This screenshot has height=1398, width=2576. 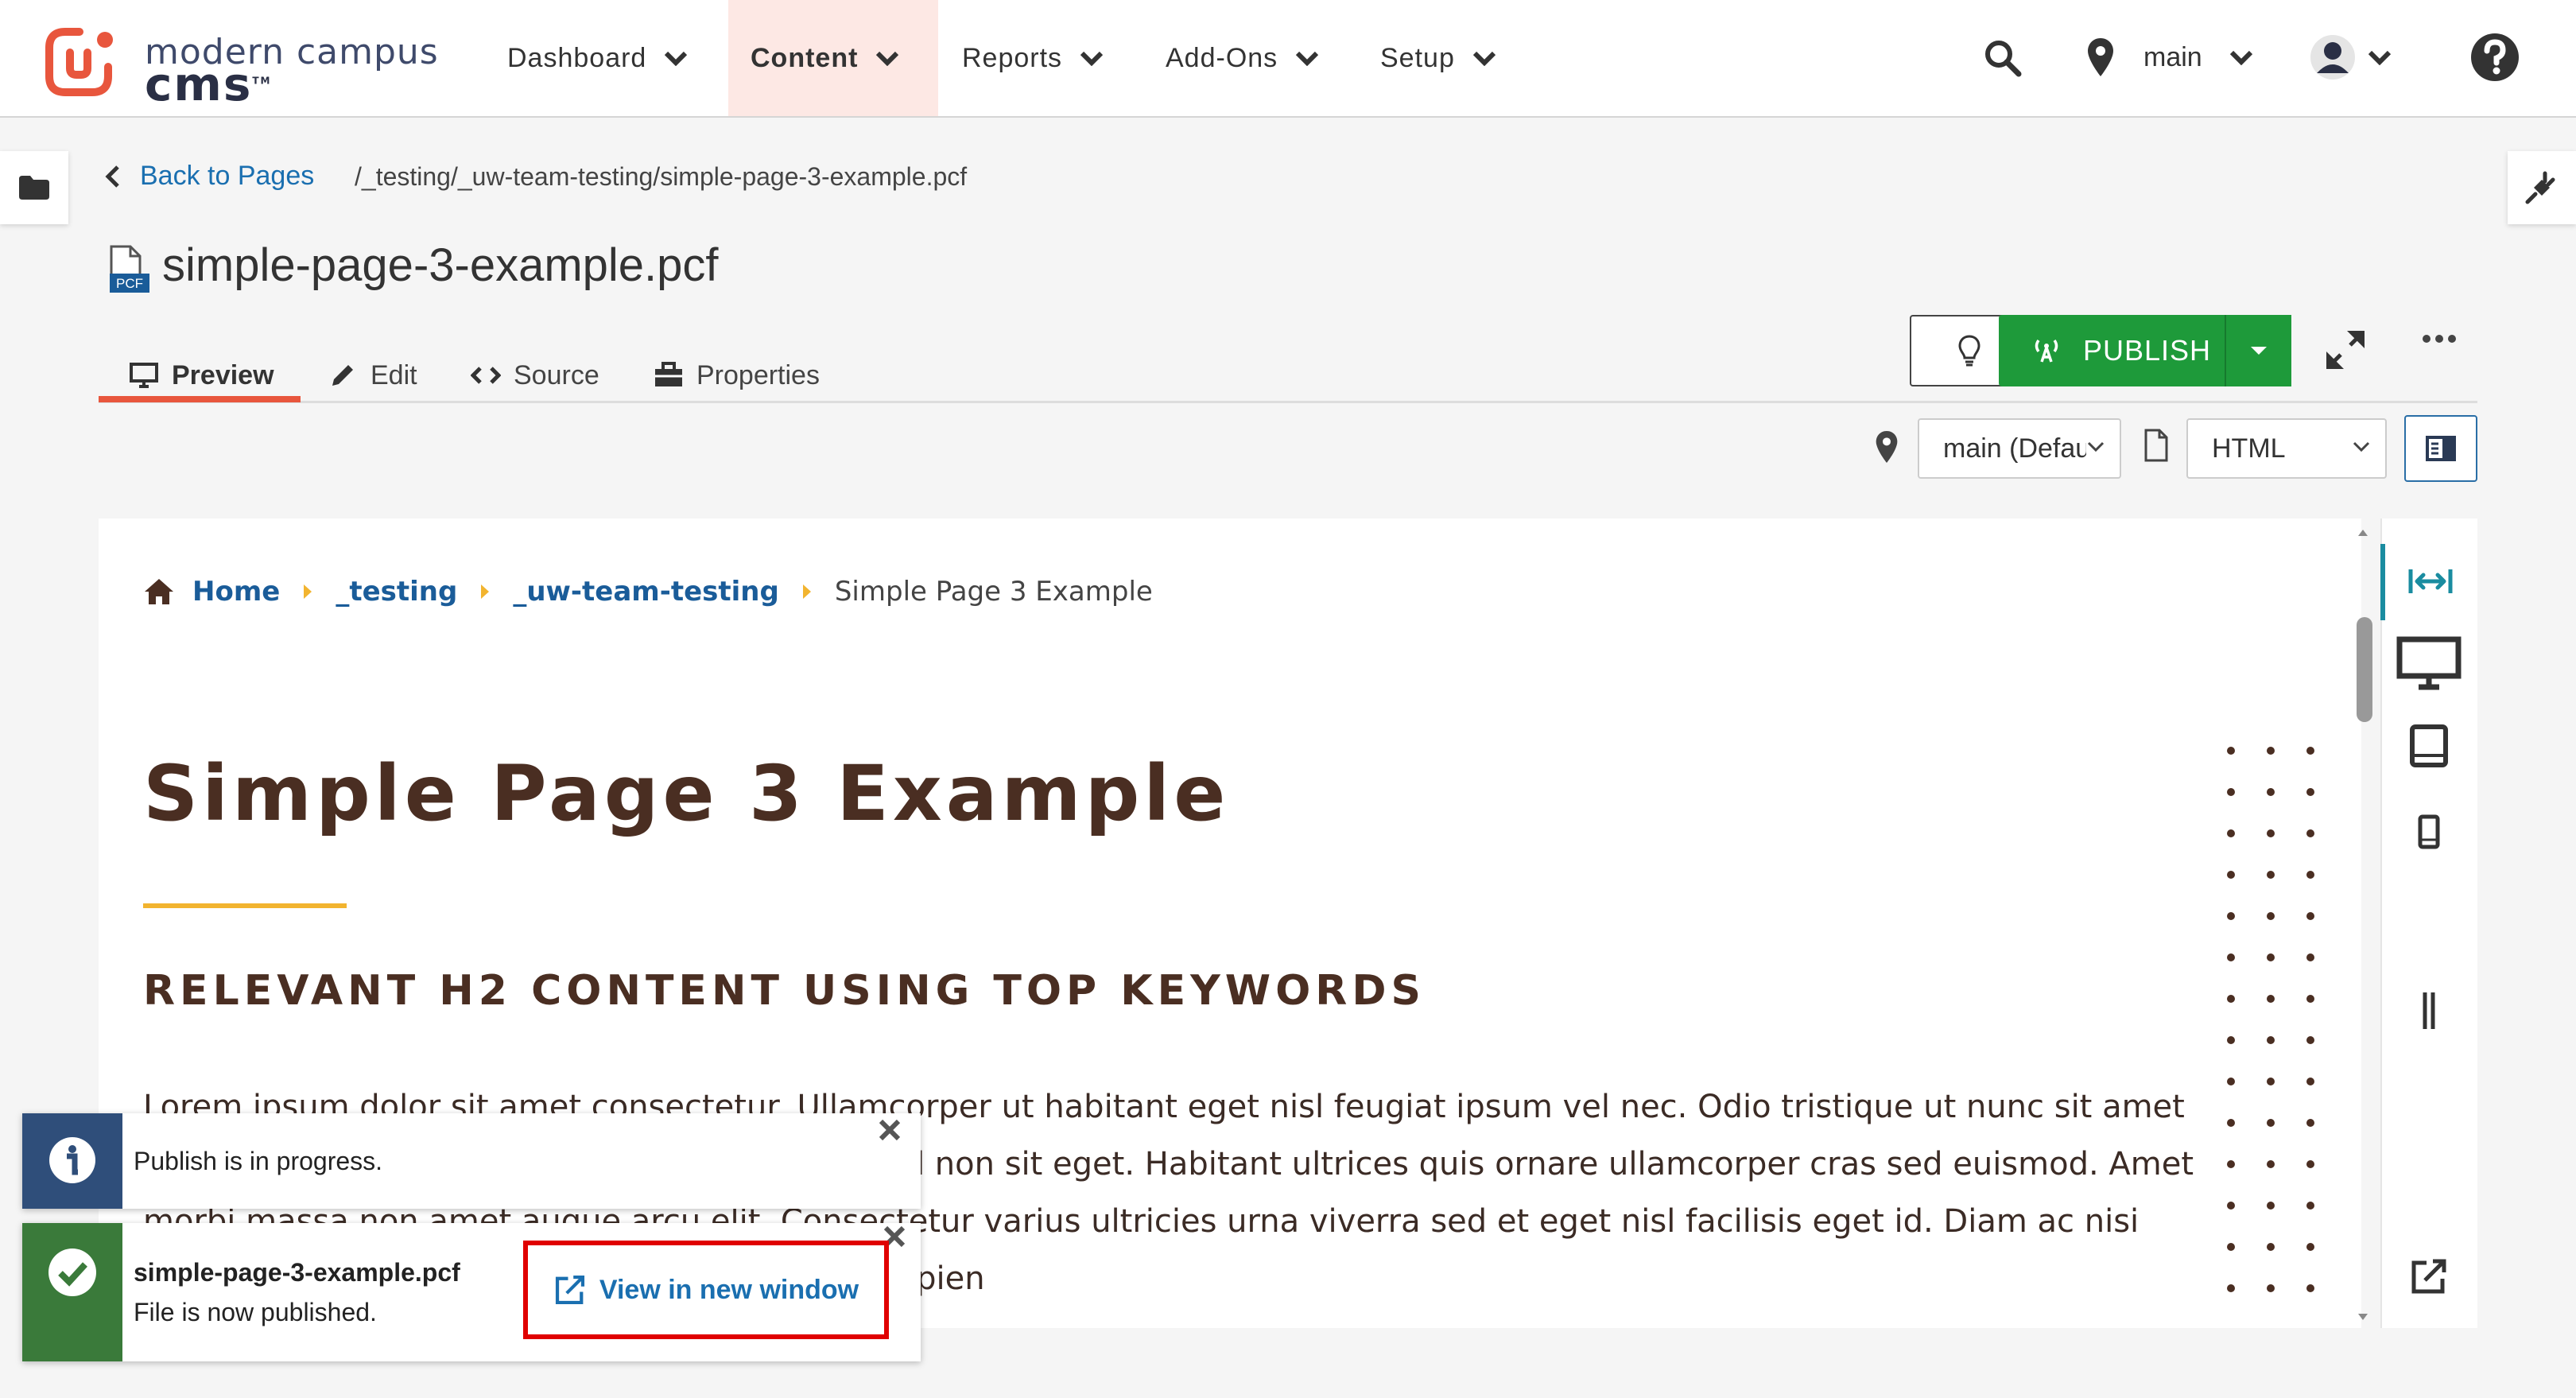 What do you see at coordinates (130, 283) in the screenshot?
I see `svg-text: PCF` at bounding box center [130, 283].